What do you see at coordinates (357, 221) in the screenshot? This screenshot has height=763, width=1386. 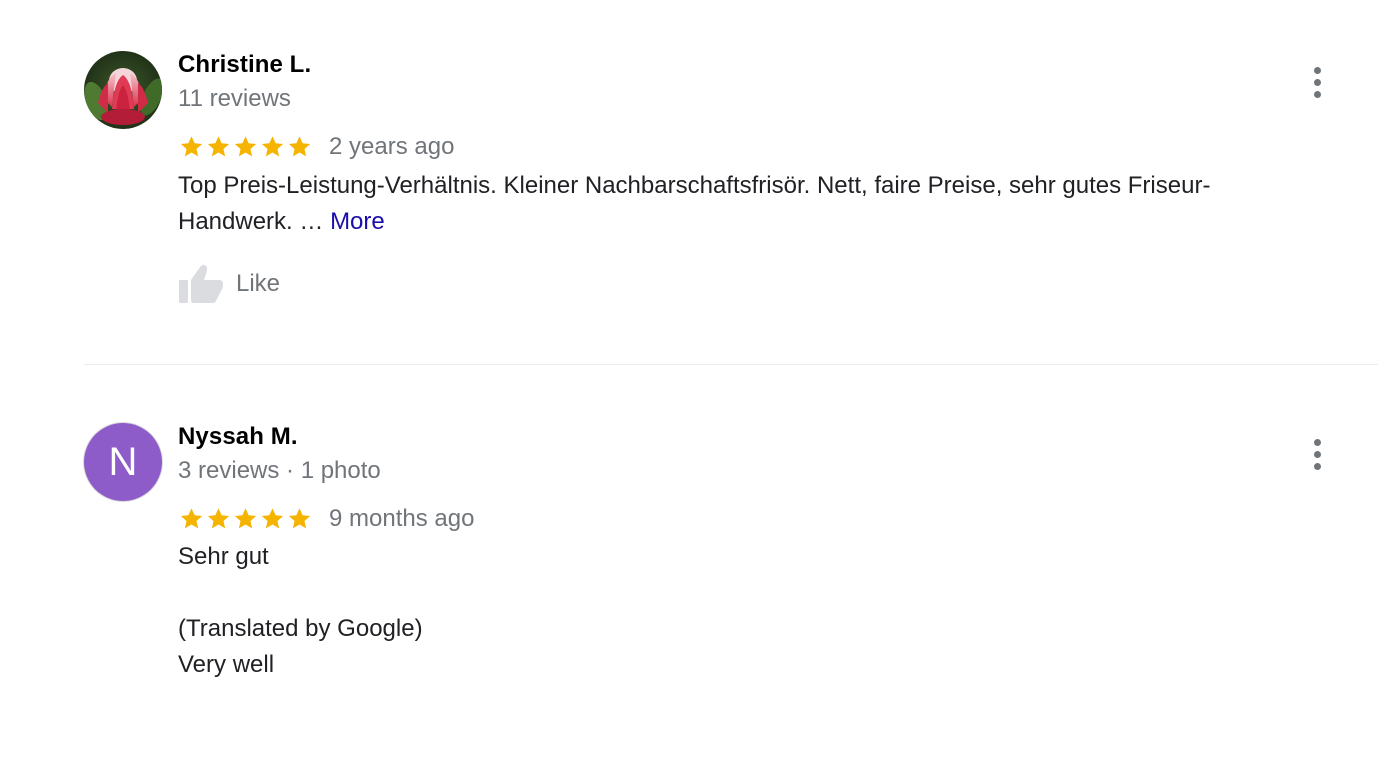 I see `more-link: More` at bounding box center [357, 221].